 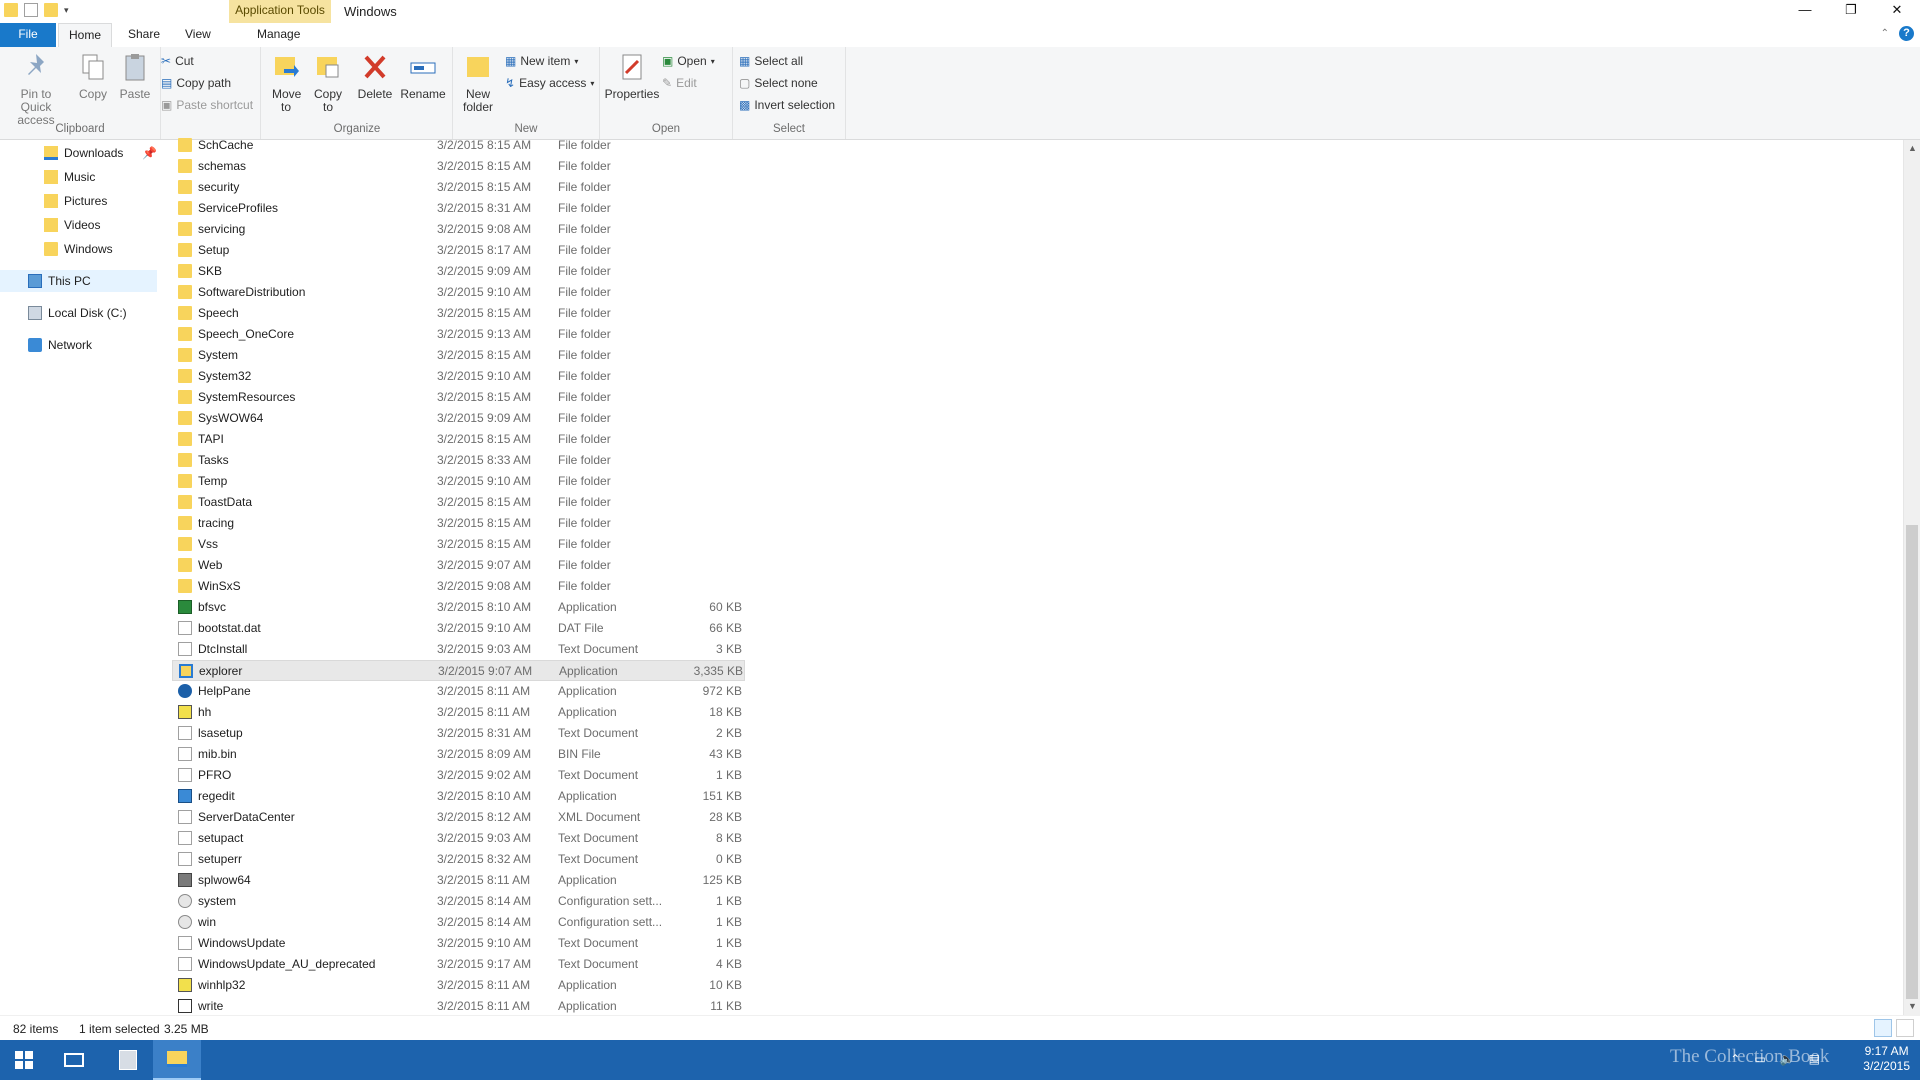 I want to click on new-item-button: ▦ New item ▾, so click(x=541, y=61).